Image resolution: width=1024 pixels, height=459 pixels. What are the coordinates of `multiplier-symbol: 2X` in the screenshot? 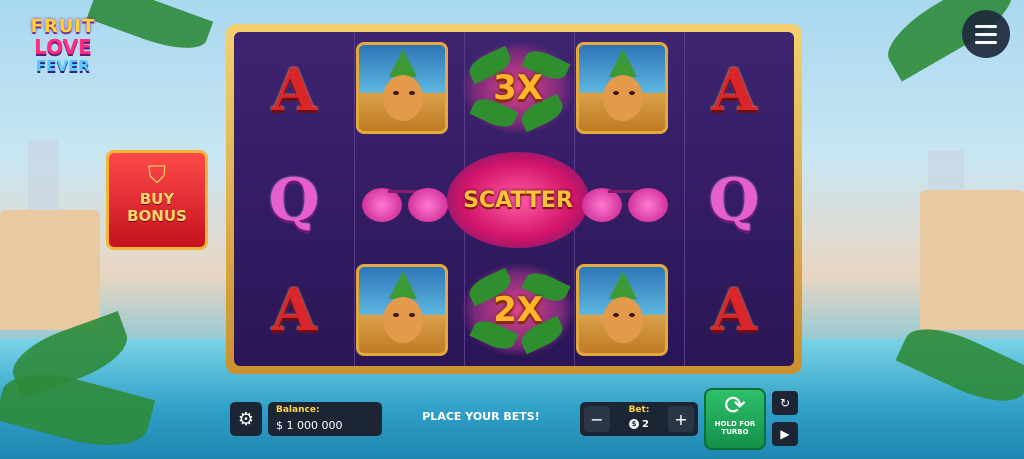 It's located at (518, 310).